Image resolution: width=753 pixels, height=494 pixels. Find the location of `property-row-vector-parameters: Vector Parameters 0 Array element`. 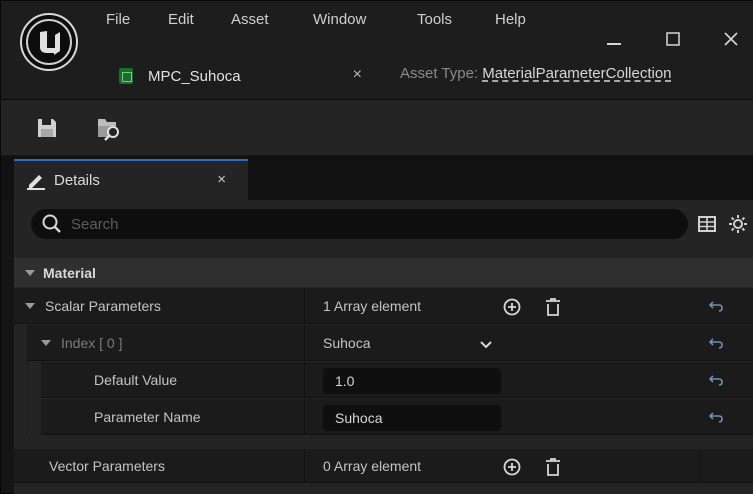

property-row-vector-parameters: Vector Parameters 0 Array element is located at coordinates (383, 466).